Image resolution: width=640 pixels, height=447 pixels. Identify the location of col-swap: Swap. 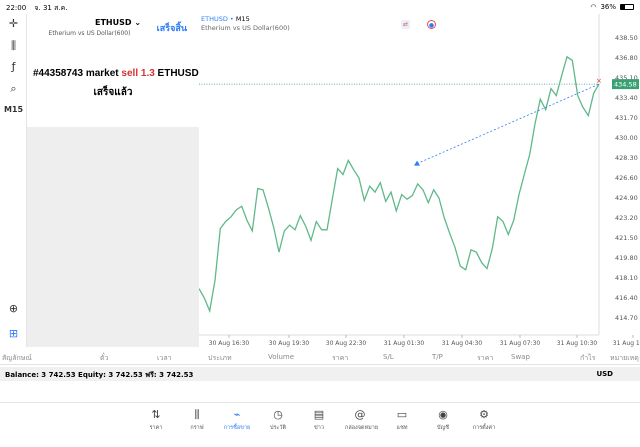
(520, 357).